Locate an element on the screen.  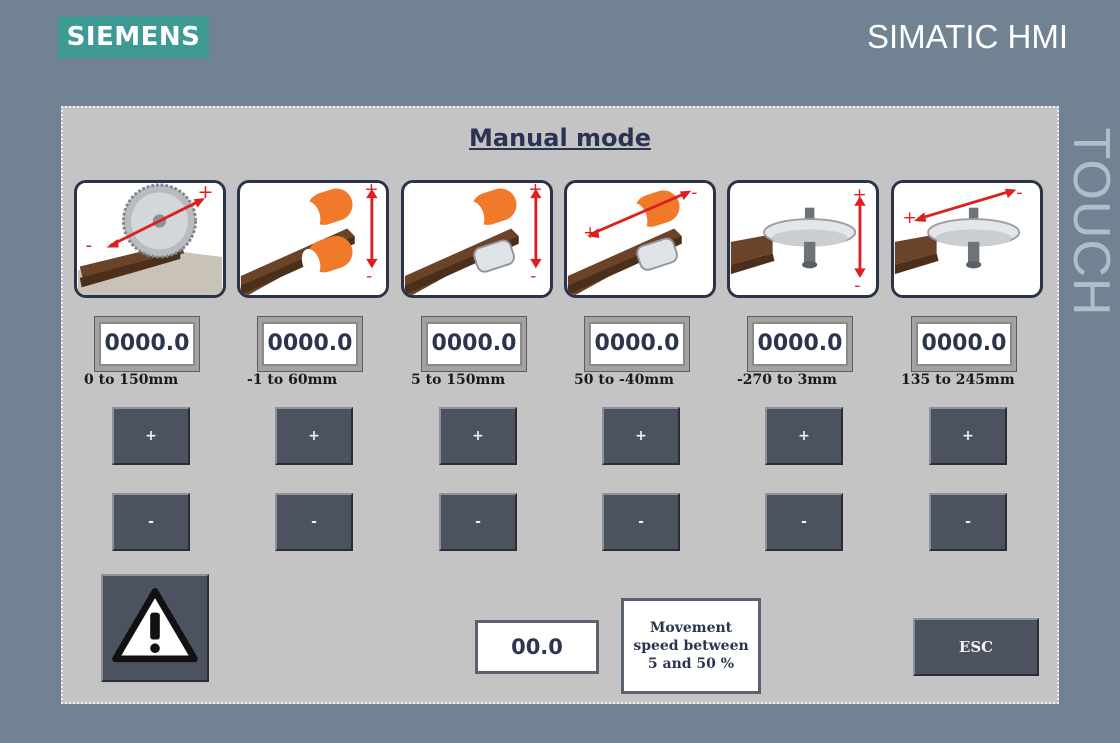
range-label: 135 to 245mm is located at coordinates (958, 380).